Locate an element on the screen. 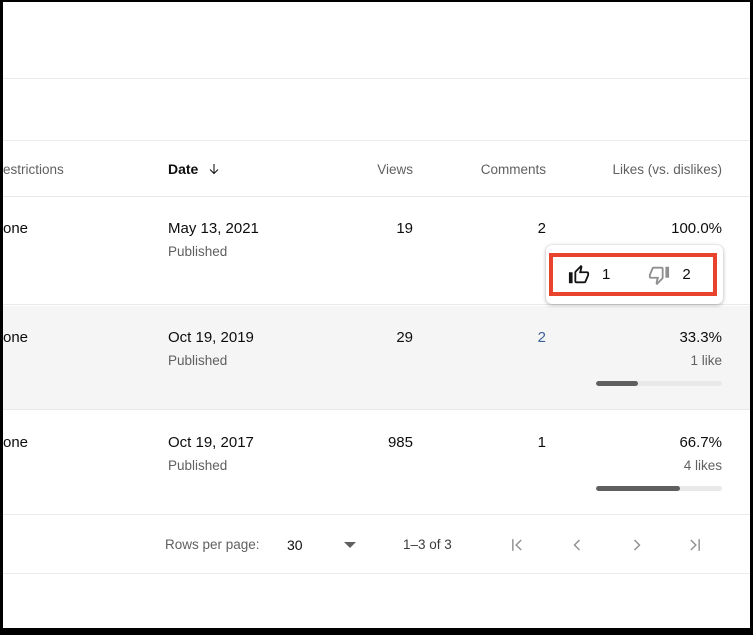  next-page-button is located at coordinates (637, 544).